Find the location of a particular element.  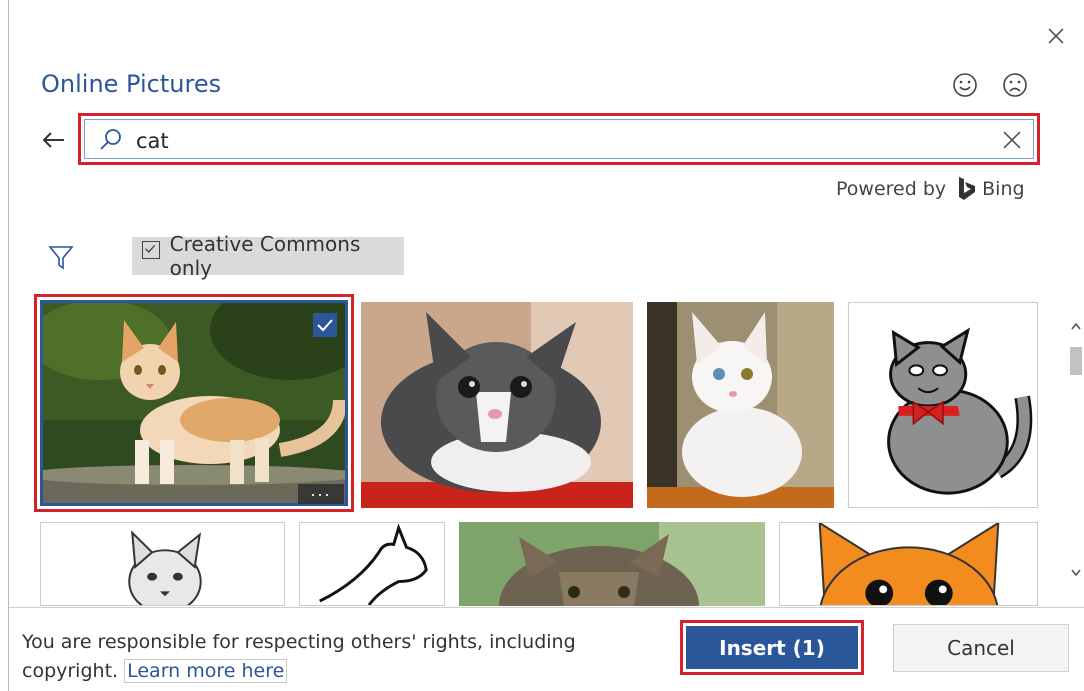

close-button is located at coordinates (1056, 36).